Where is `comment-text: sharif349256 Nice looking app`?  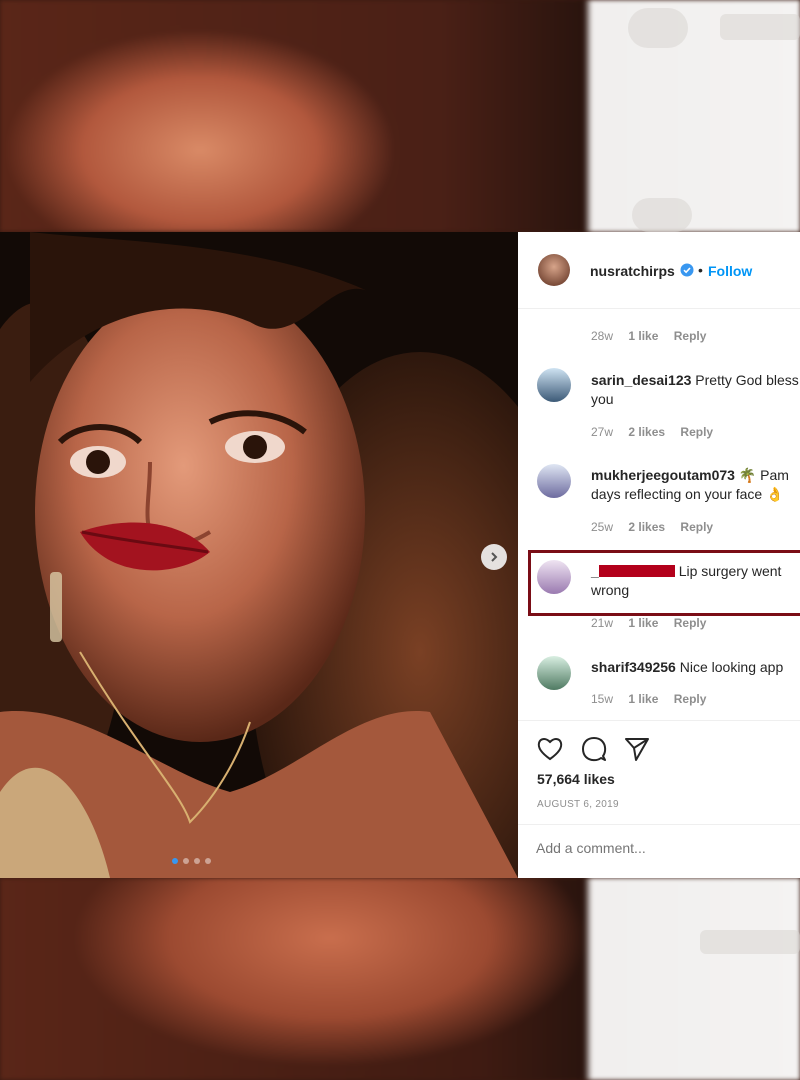 comment-text: sharif349256 Nice looking app is located at coordinates (695, 667).